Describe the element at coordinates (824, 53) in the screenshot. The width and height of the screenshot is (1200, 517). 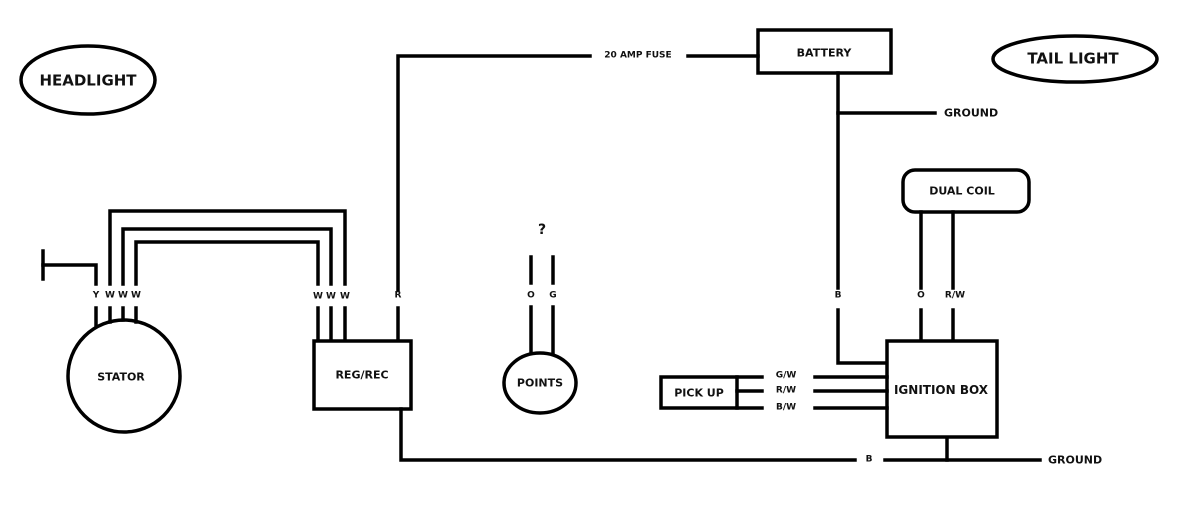
I see `battery-label: BATTERY` at that location.